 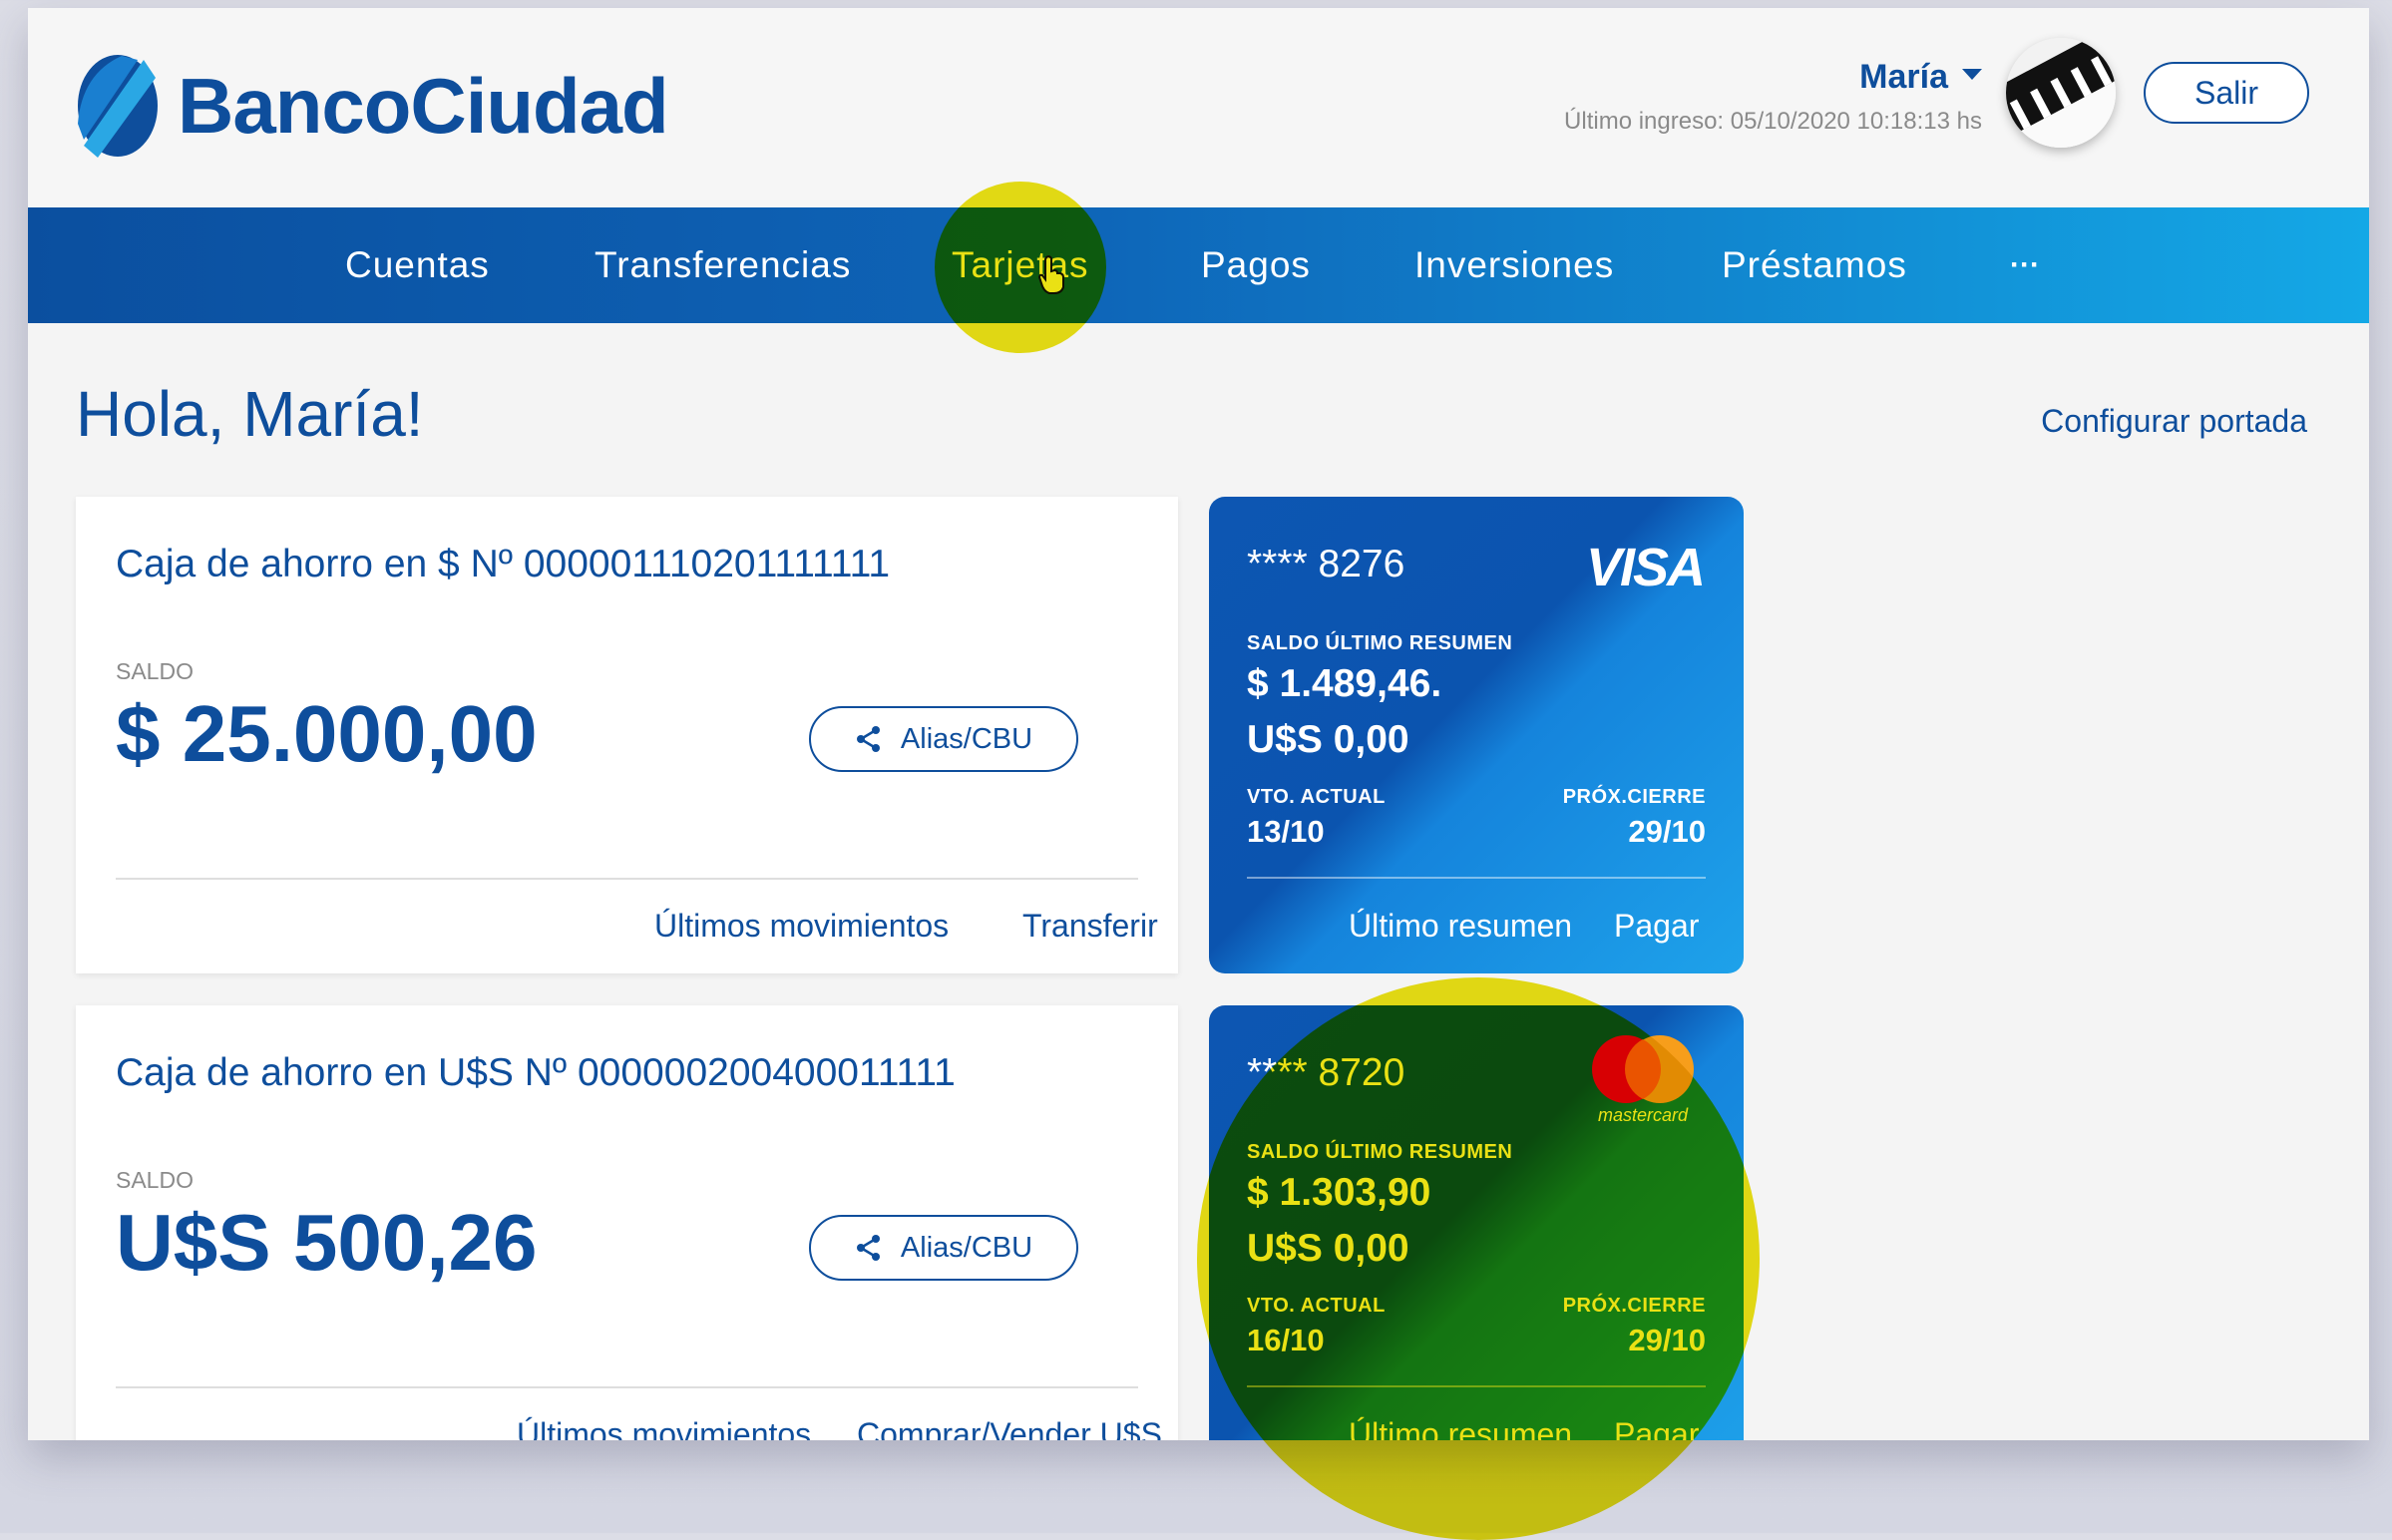 I want to click on brand-logo: BancoCiudad, so click(x=372, y=106).